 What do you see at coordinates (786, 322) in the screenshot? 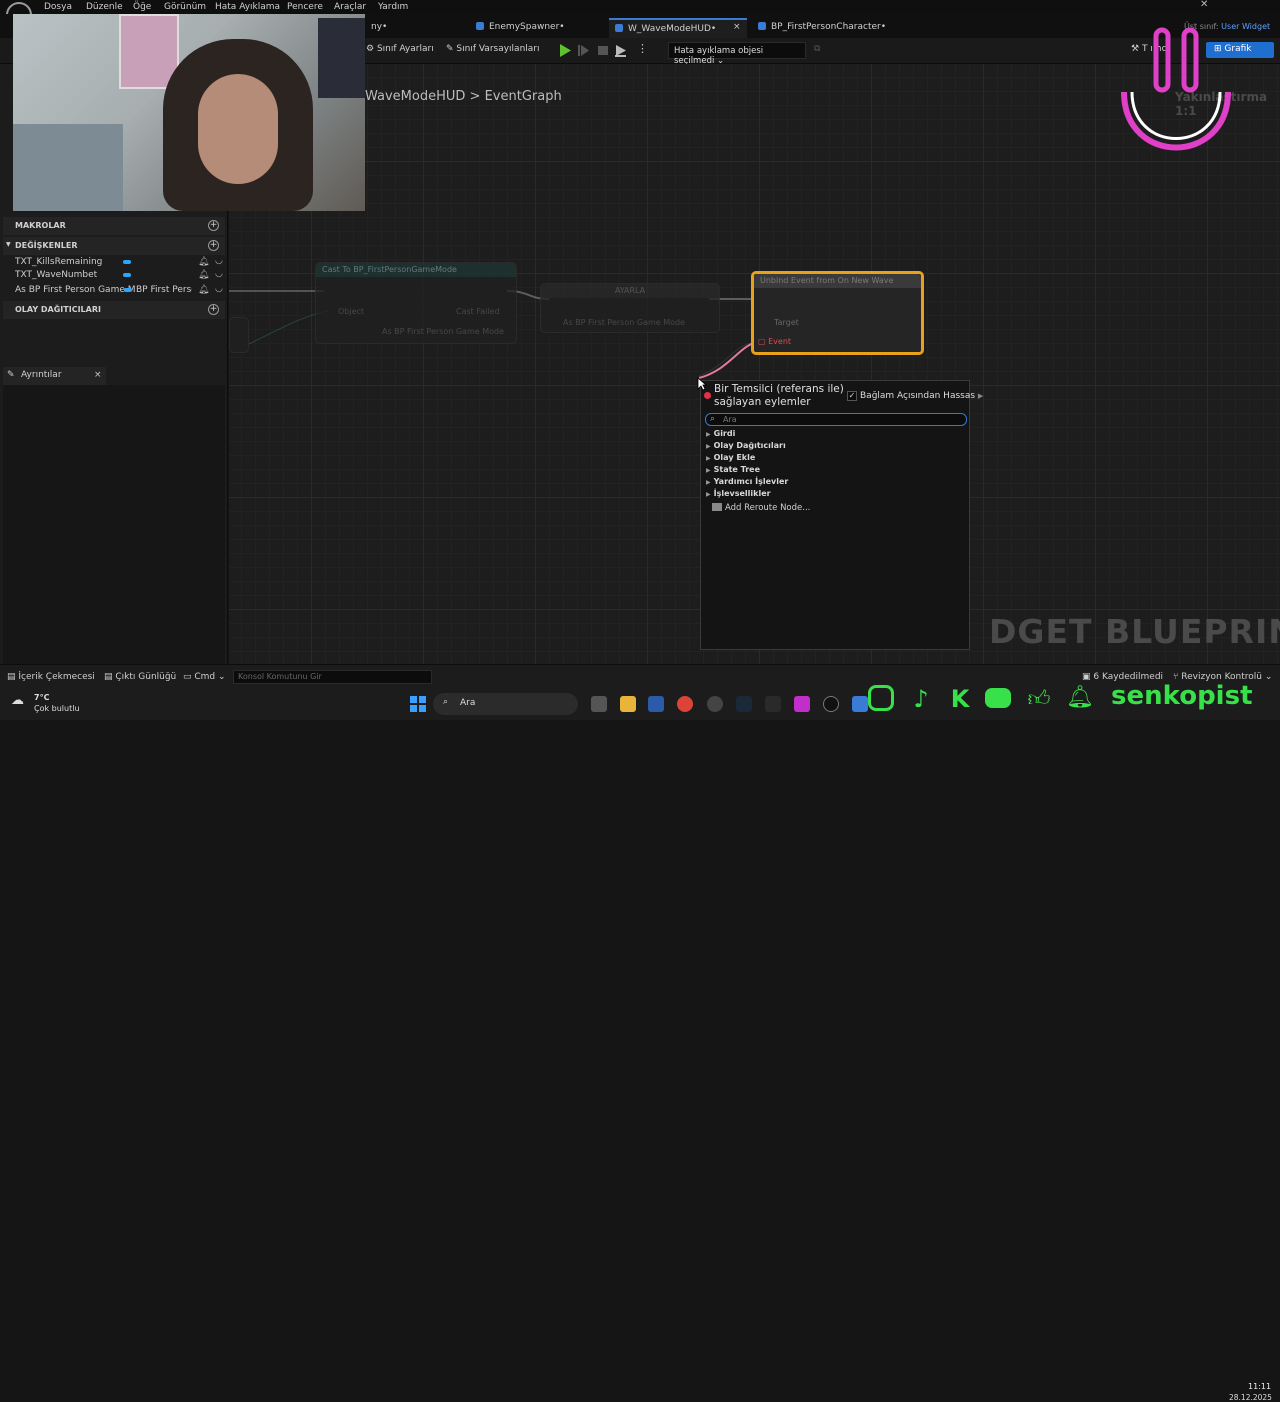
I see `target-pin: Target` at bounding box center [786, 322].